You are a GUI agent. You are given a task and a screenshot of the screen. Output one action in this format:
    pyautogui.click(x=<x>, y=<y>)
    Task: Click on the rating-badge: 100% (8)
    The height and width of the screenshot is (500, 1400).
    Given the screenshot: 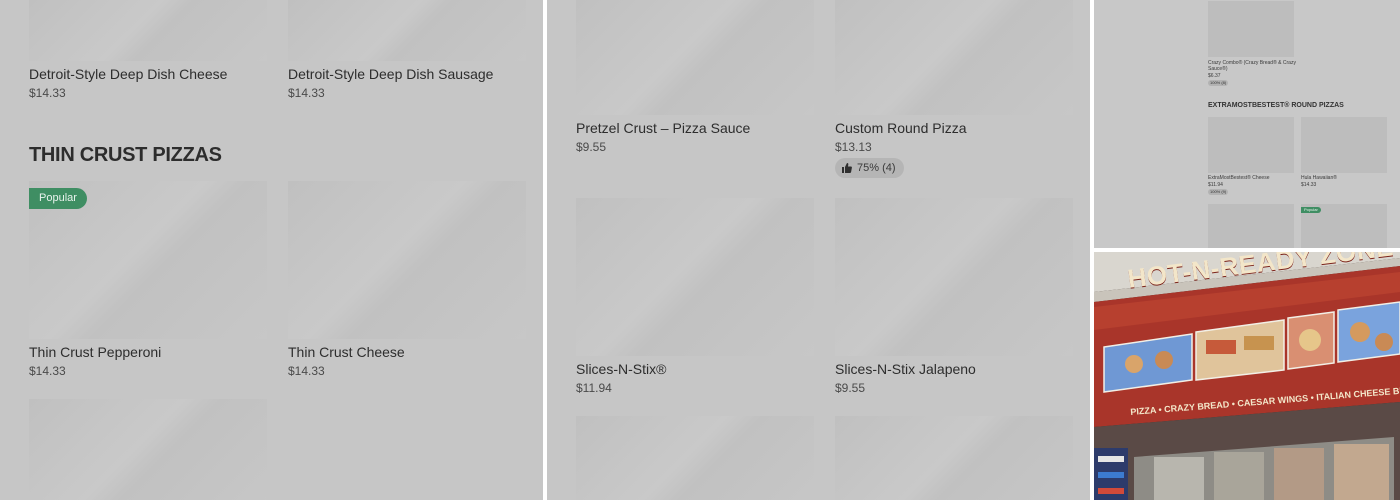 What is the action you would take?
    pyautogui.click(x=1218, y=83)
    